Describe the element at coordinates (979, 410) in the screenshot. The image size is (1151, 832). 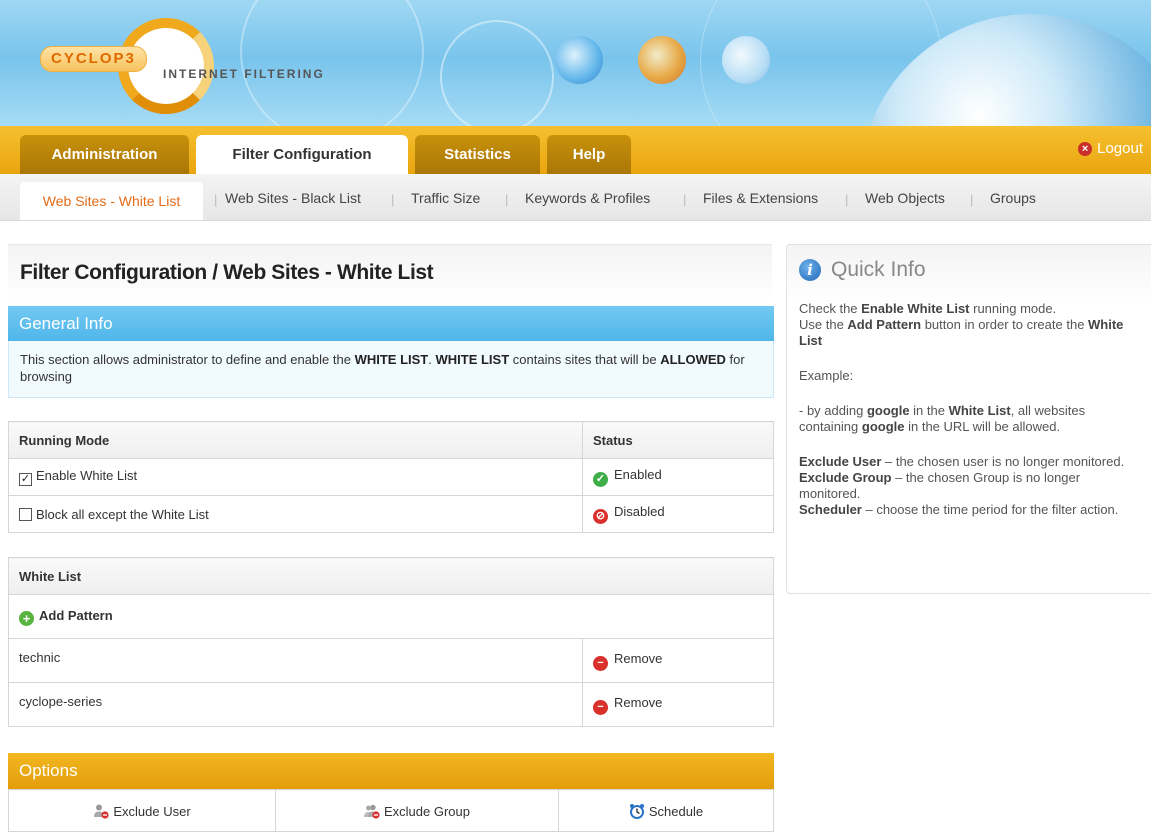
I see `emphasis: White List` at that location.